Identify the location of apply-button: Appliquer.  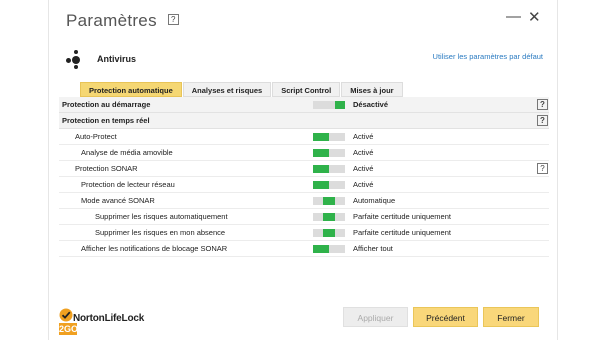
(375, 317).